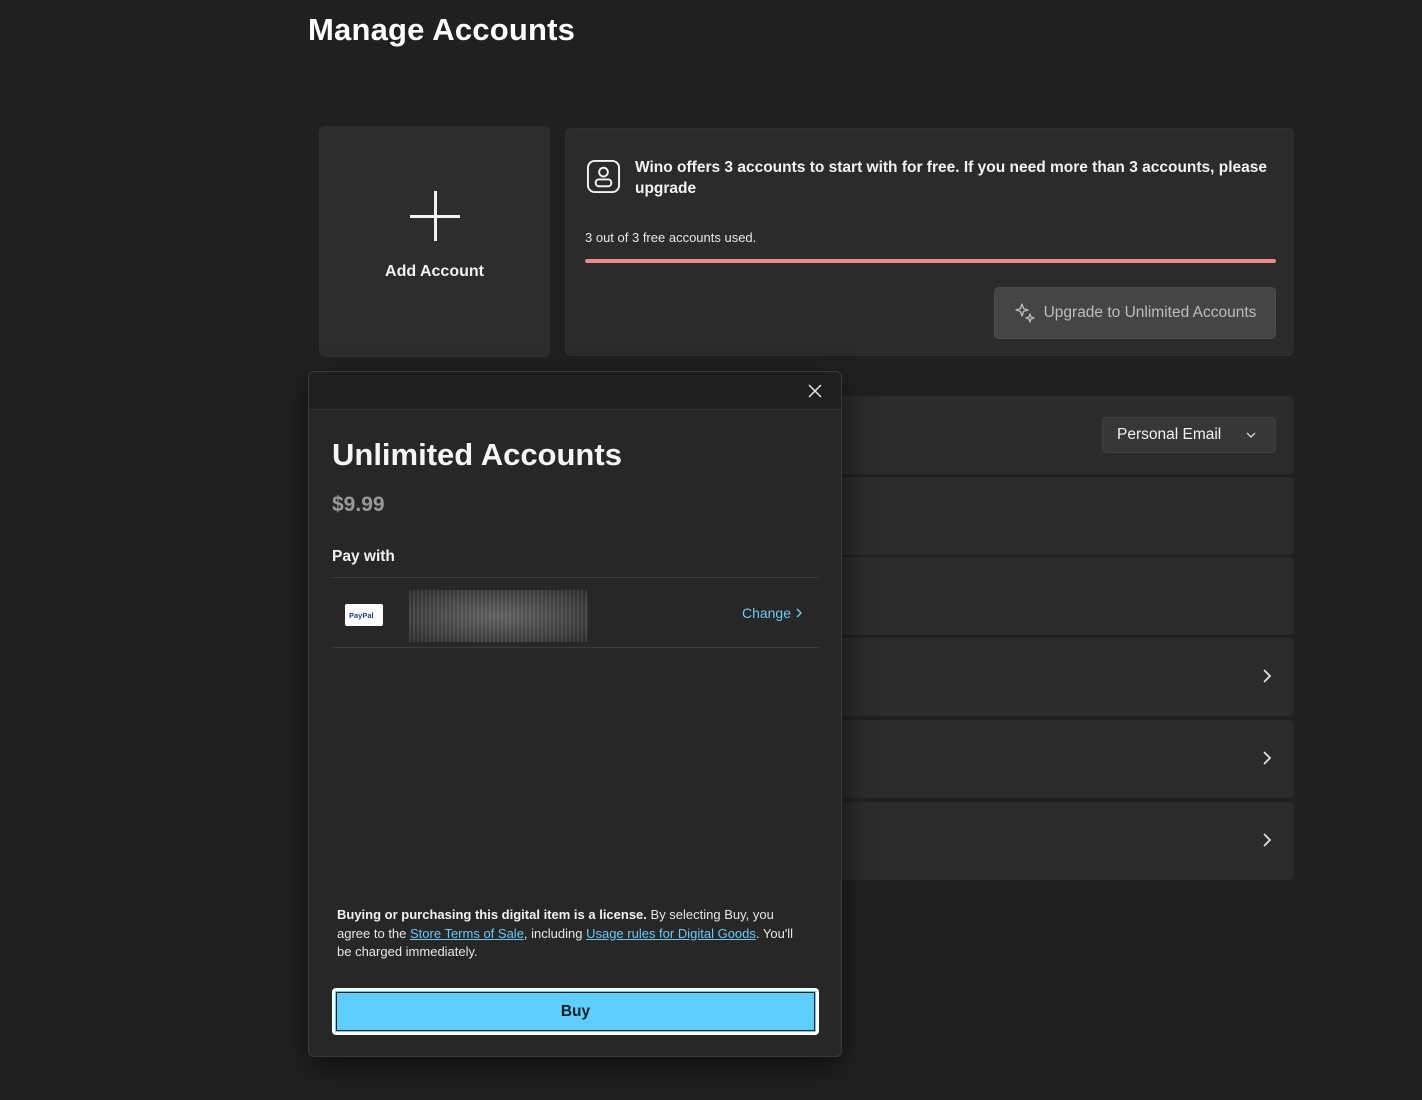 This screenshot has width=1422, height=1100. I want to click on license-text: , including, so click(555, 933).